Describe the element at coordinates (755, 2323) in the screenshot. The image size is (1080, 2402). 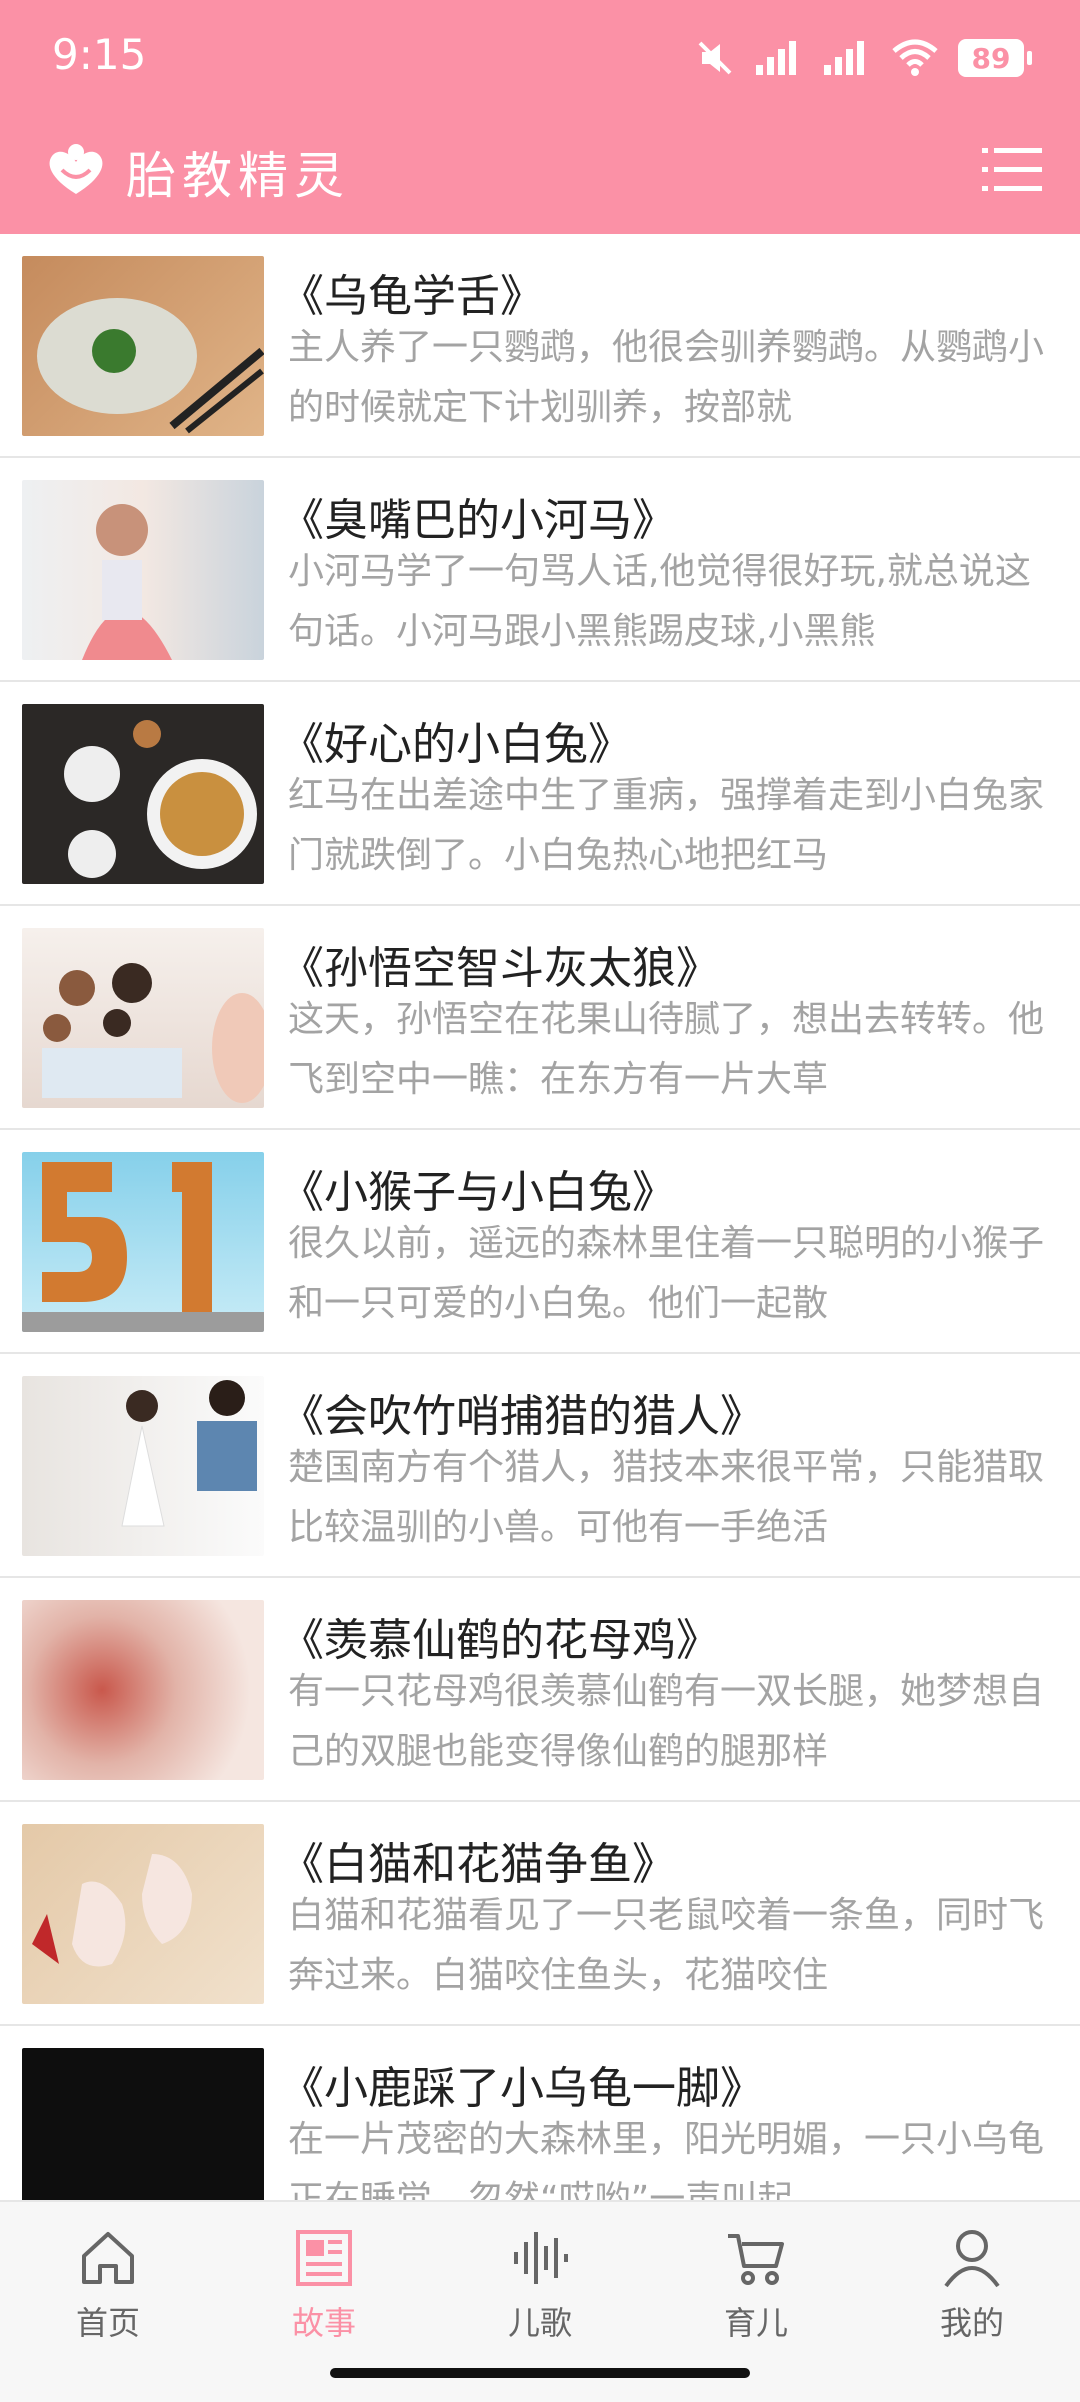
I see `nav-label: 育儿` at that location.